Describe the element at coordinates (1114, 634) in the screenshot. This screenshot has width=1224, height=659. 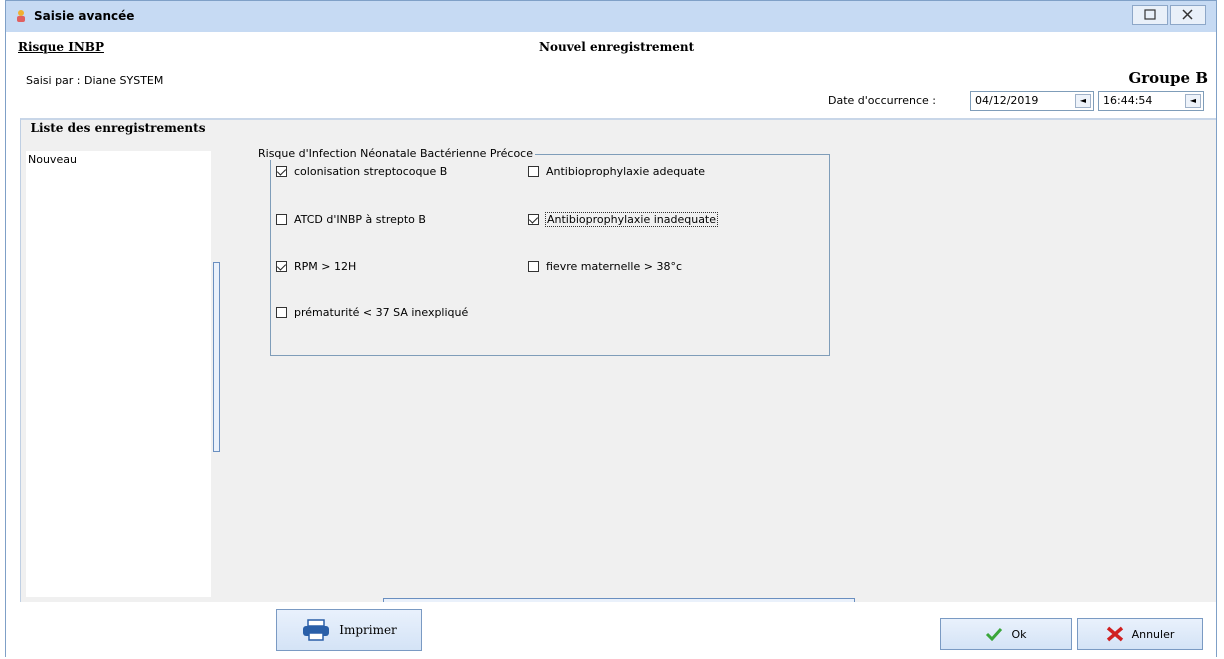
I see `cross-icon` at that location.